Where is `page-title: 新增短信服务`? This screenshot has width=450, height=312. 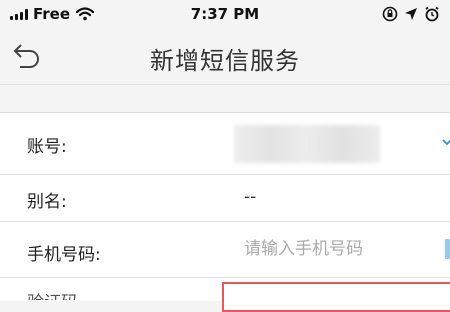
page-title: 新增短信服务 is located at coordinates (225, 61).